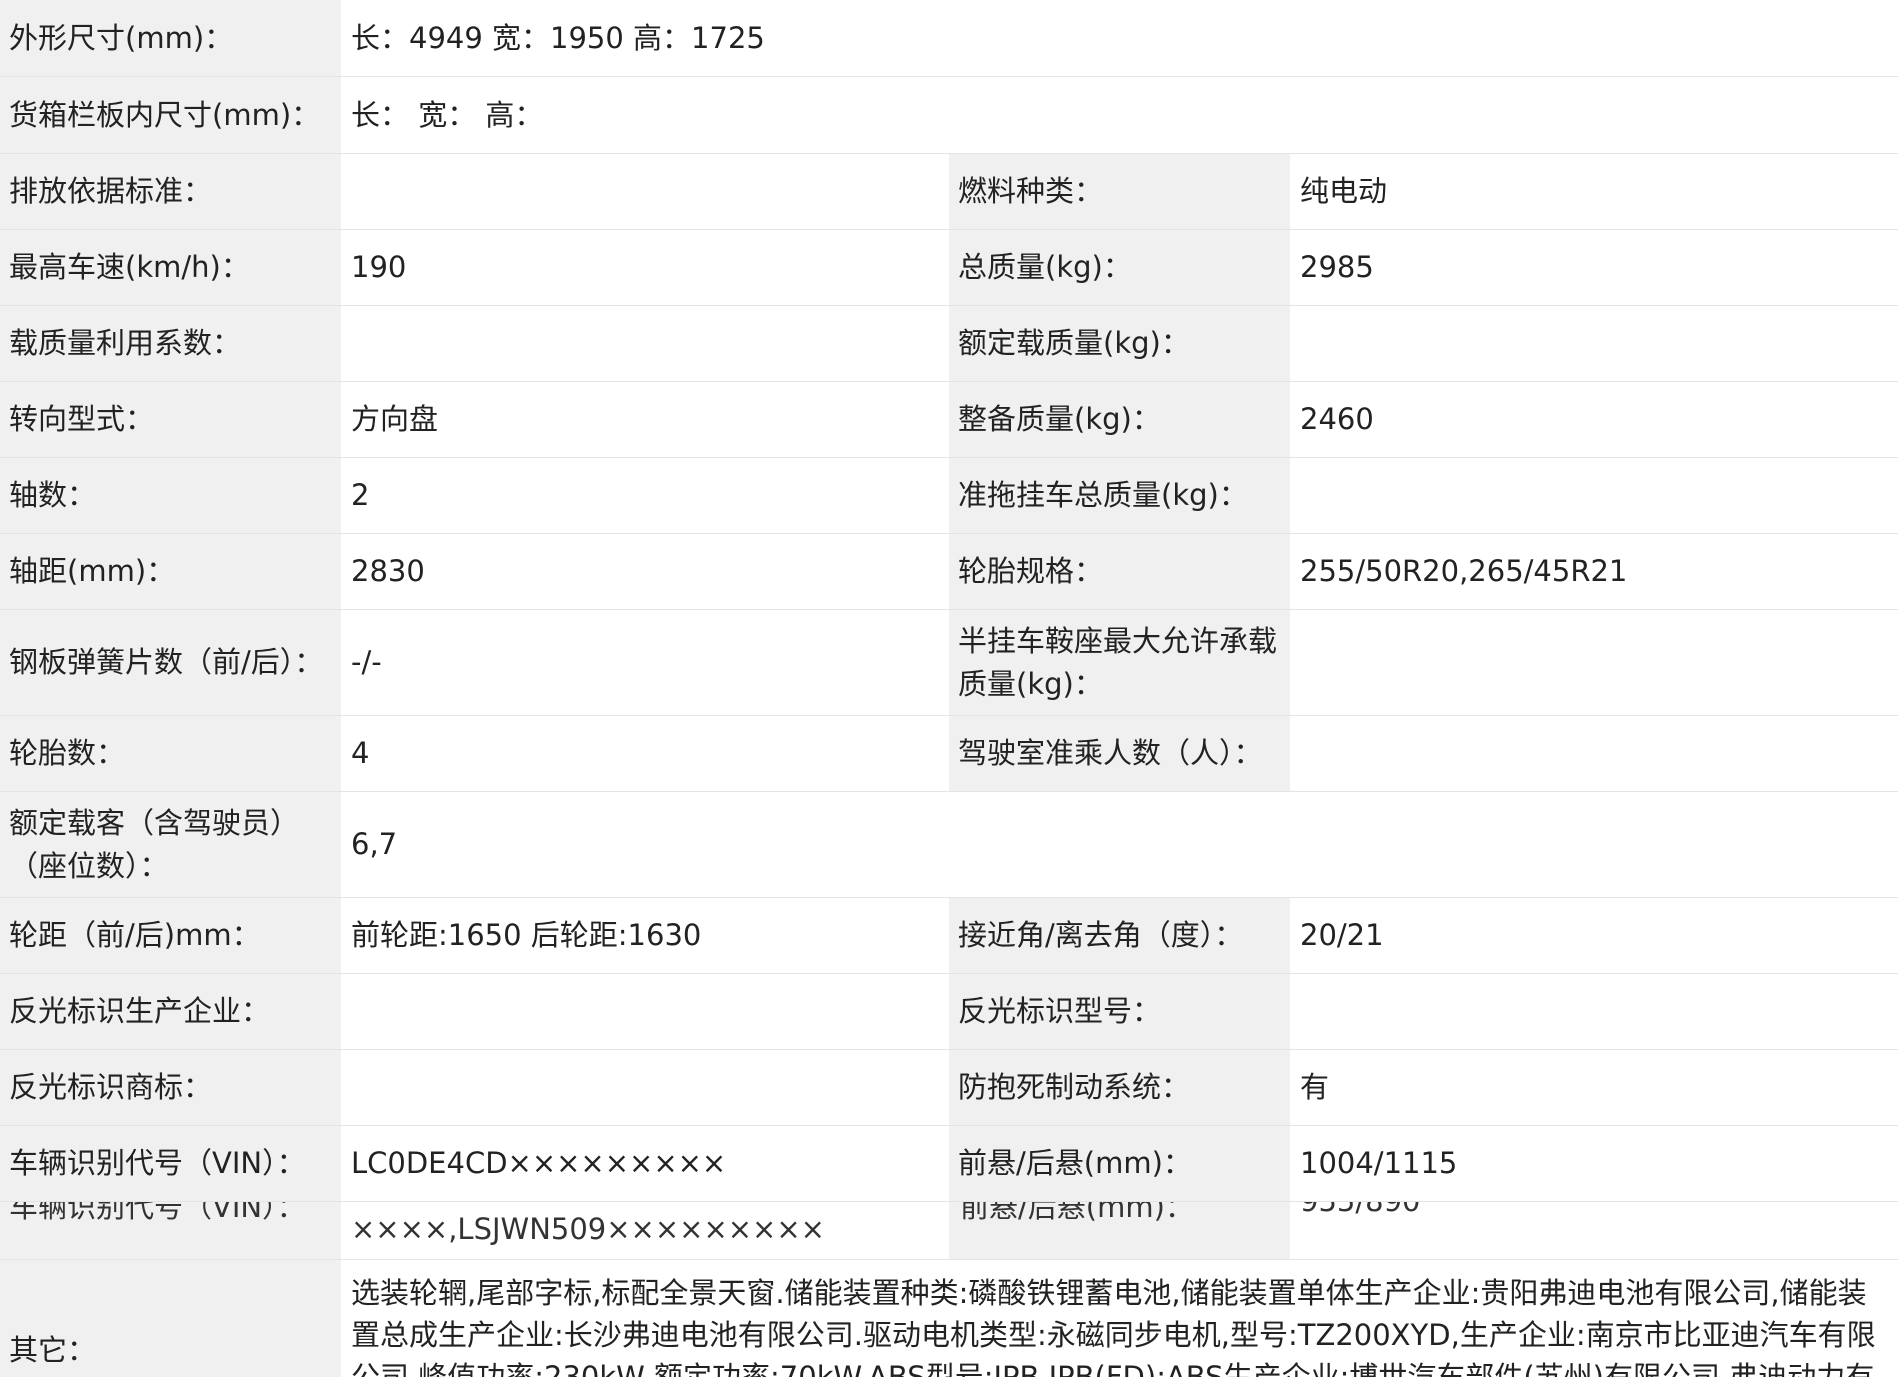  What do you see at coordinates (170, 115) in the screenshot?
I see `label-cargo-box: 货箱栏板内尺寸(mm)：` at bounding box center [170, 115].